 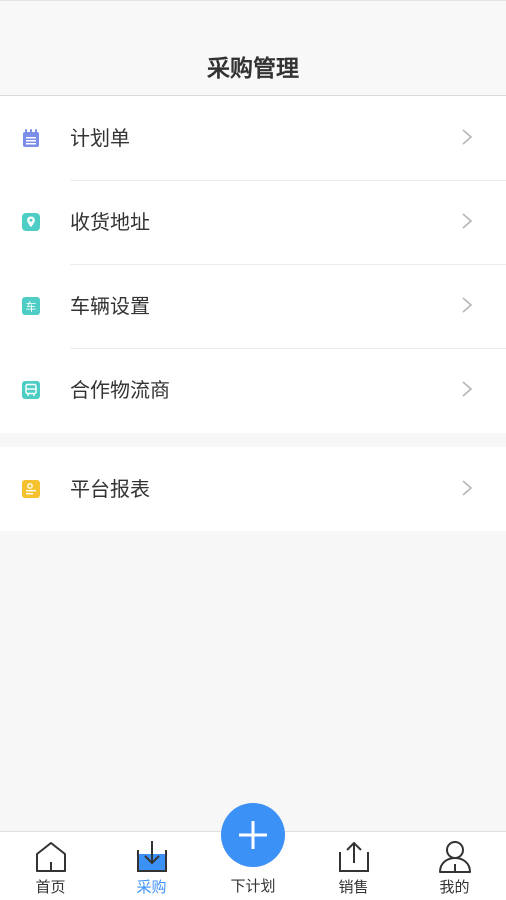 I want to click on tab-mine: 我的, so click(x=454, y=866).